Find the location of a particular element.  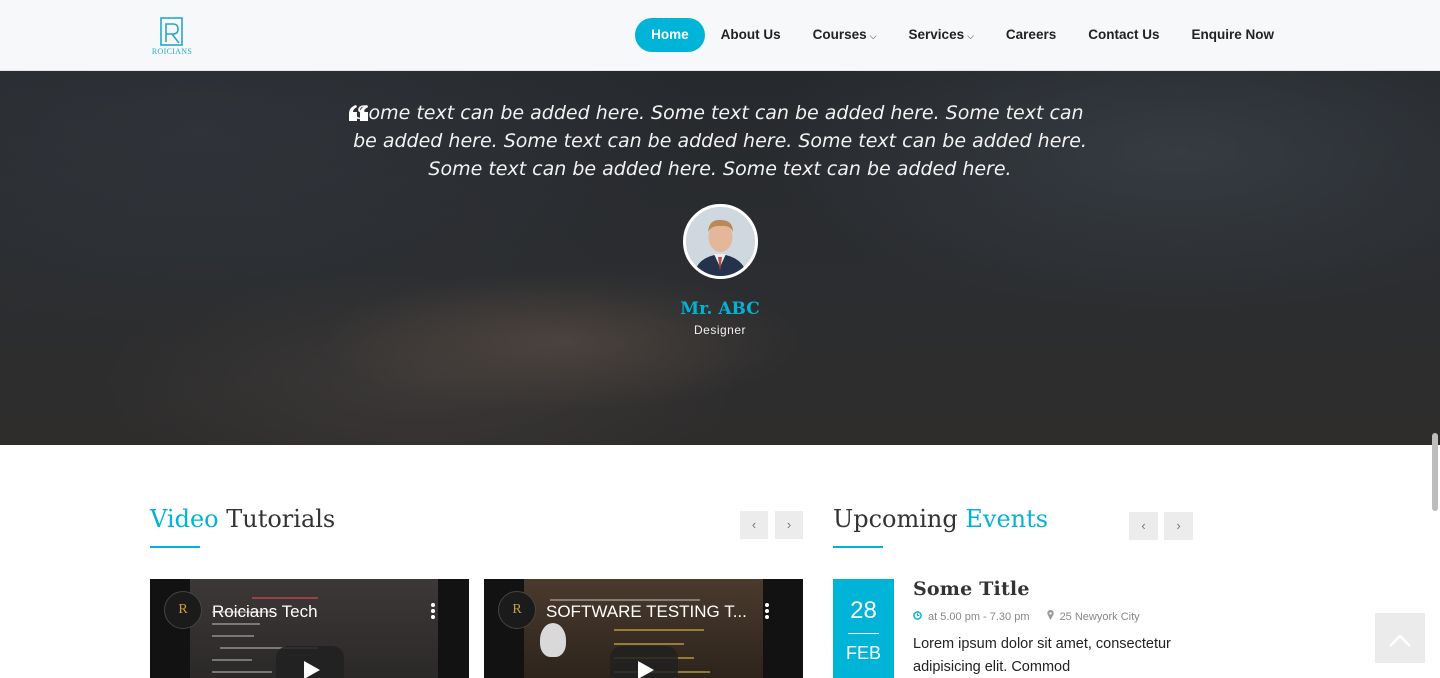

date-divider is located at coordinates (863, 633).